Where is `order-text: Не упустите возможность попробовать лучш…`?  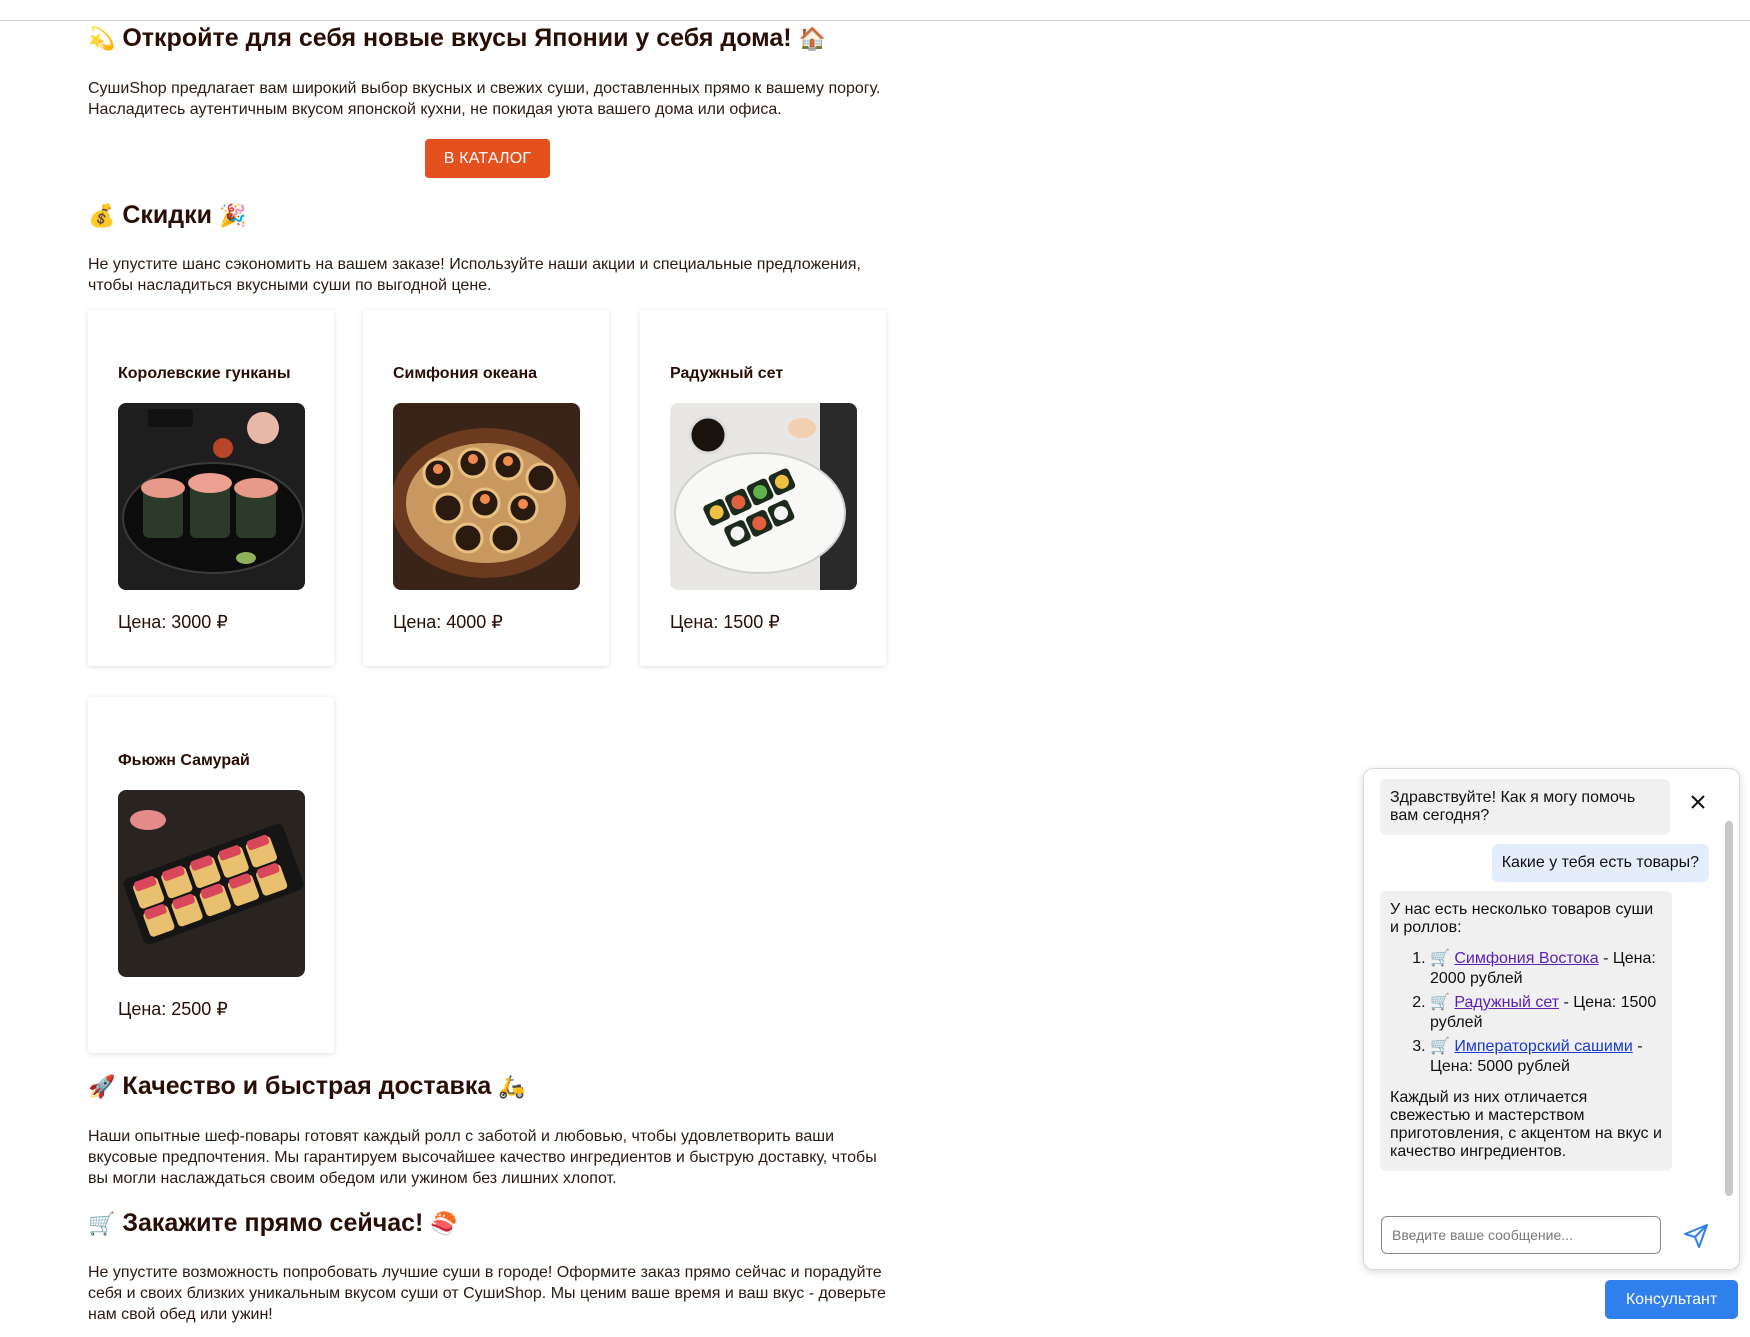 order-text: Не упустите возможность попробовать лучш… is located at coordinates (487, 1293).